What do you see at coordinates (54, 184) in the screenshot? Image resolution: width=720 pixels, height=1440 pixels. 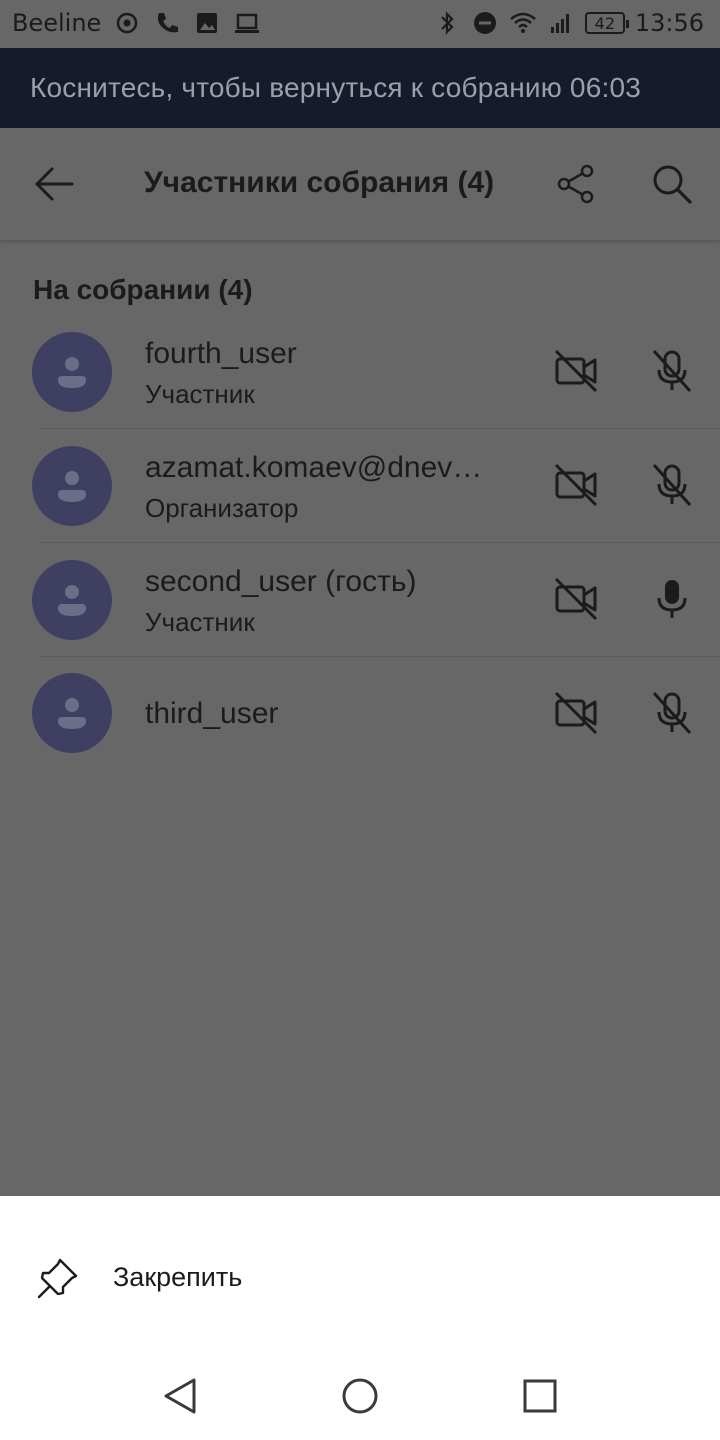 I see `arrow-left-icon` at bounding box center [54, 184].